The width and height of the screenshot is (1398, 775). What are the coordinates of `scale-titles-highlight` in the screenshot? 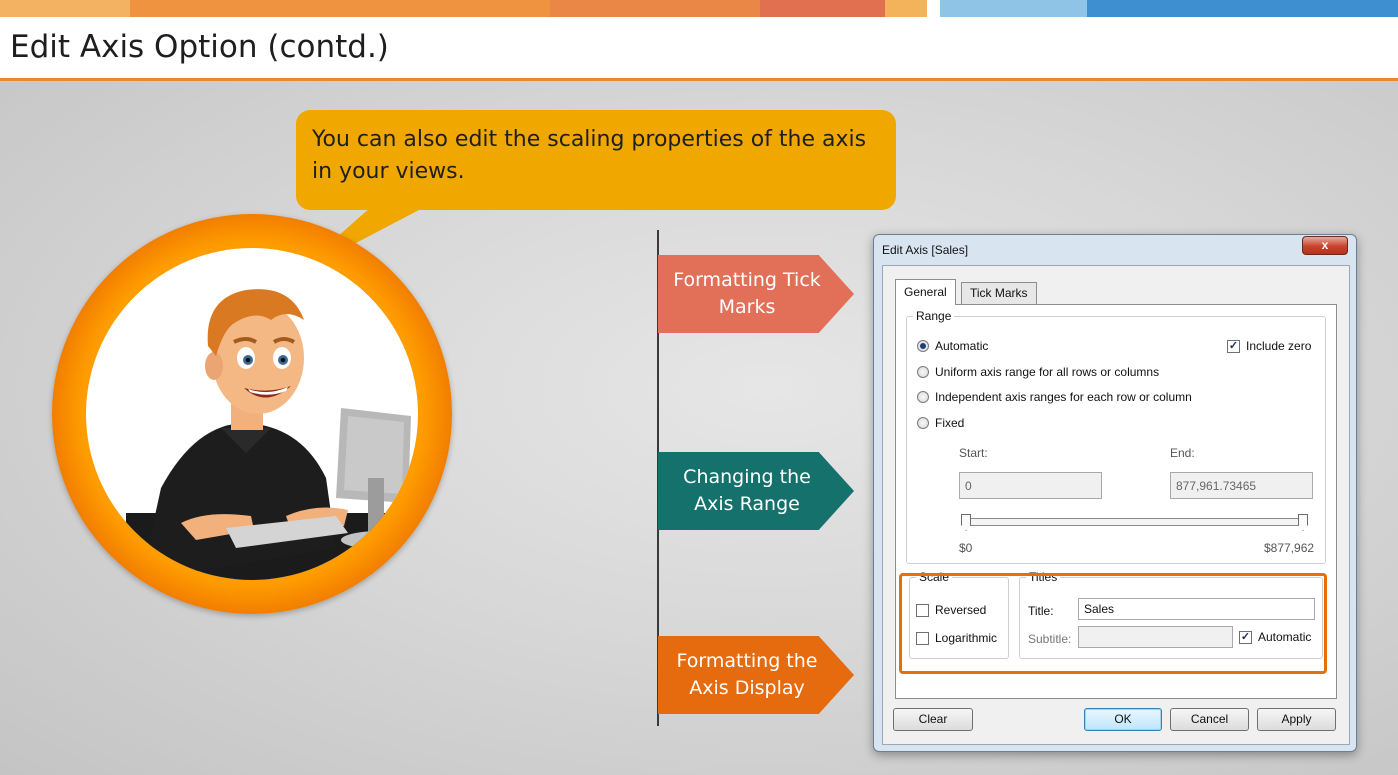 It's located at (1113, 623).